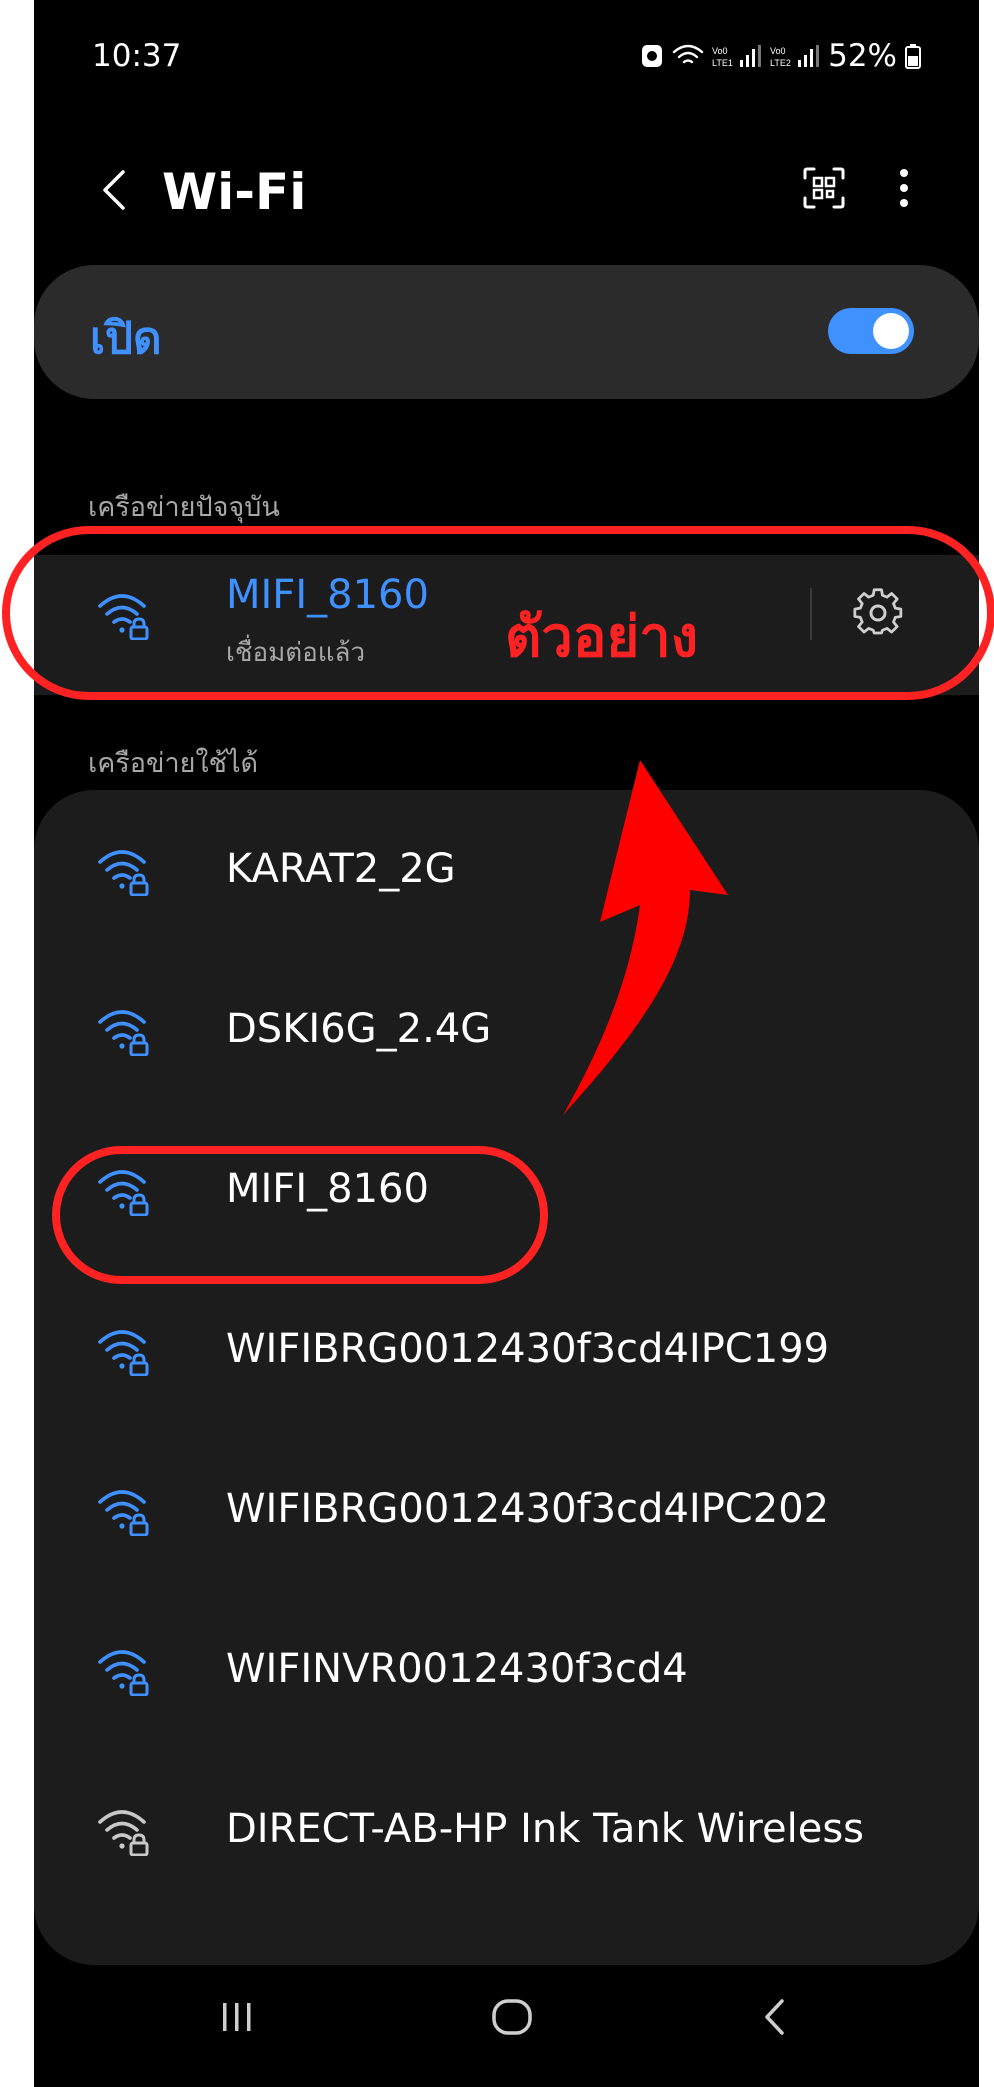 The width and height of the screenshot is (994, 2087). Describe the element at coordinates (498, 613) in the screenshot. I see `current-network-highlight` at that location.